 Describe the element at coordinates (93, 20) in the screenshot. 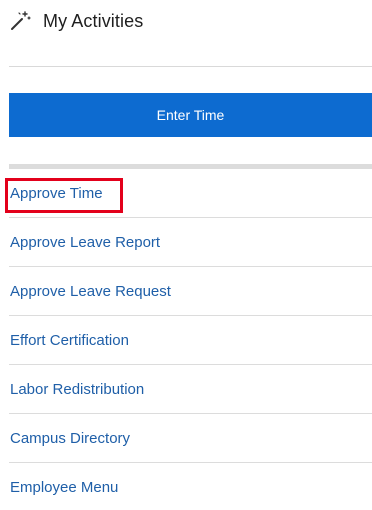

I see `page-title: My Activities` at that location.